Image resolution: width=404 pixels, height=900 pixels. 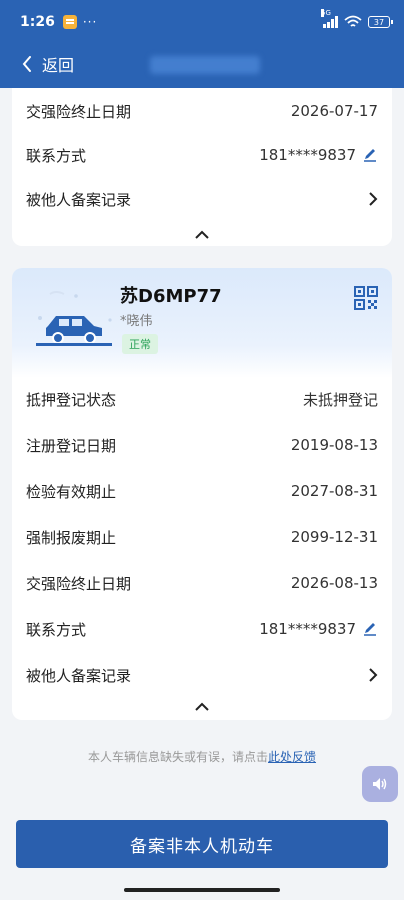 I want to click on info-row: 检验有效期止 2027-08-31, so click(x=202, y=491).